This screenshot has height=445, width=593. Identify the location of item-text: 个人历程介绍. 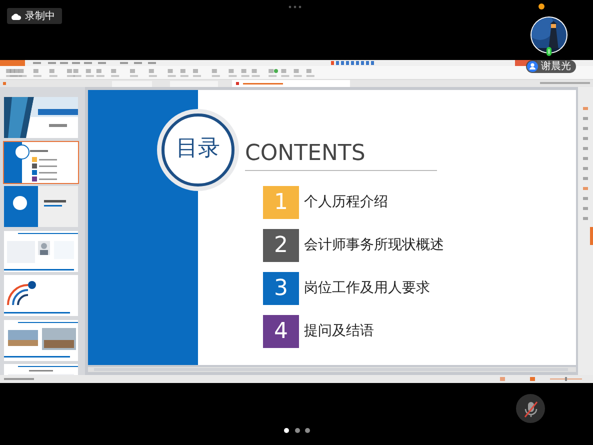
(346, 202).